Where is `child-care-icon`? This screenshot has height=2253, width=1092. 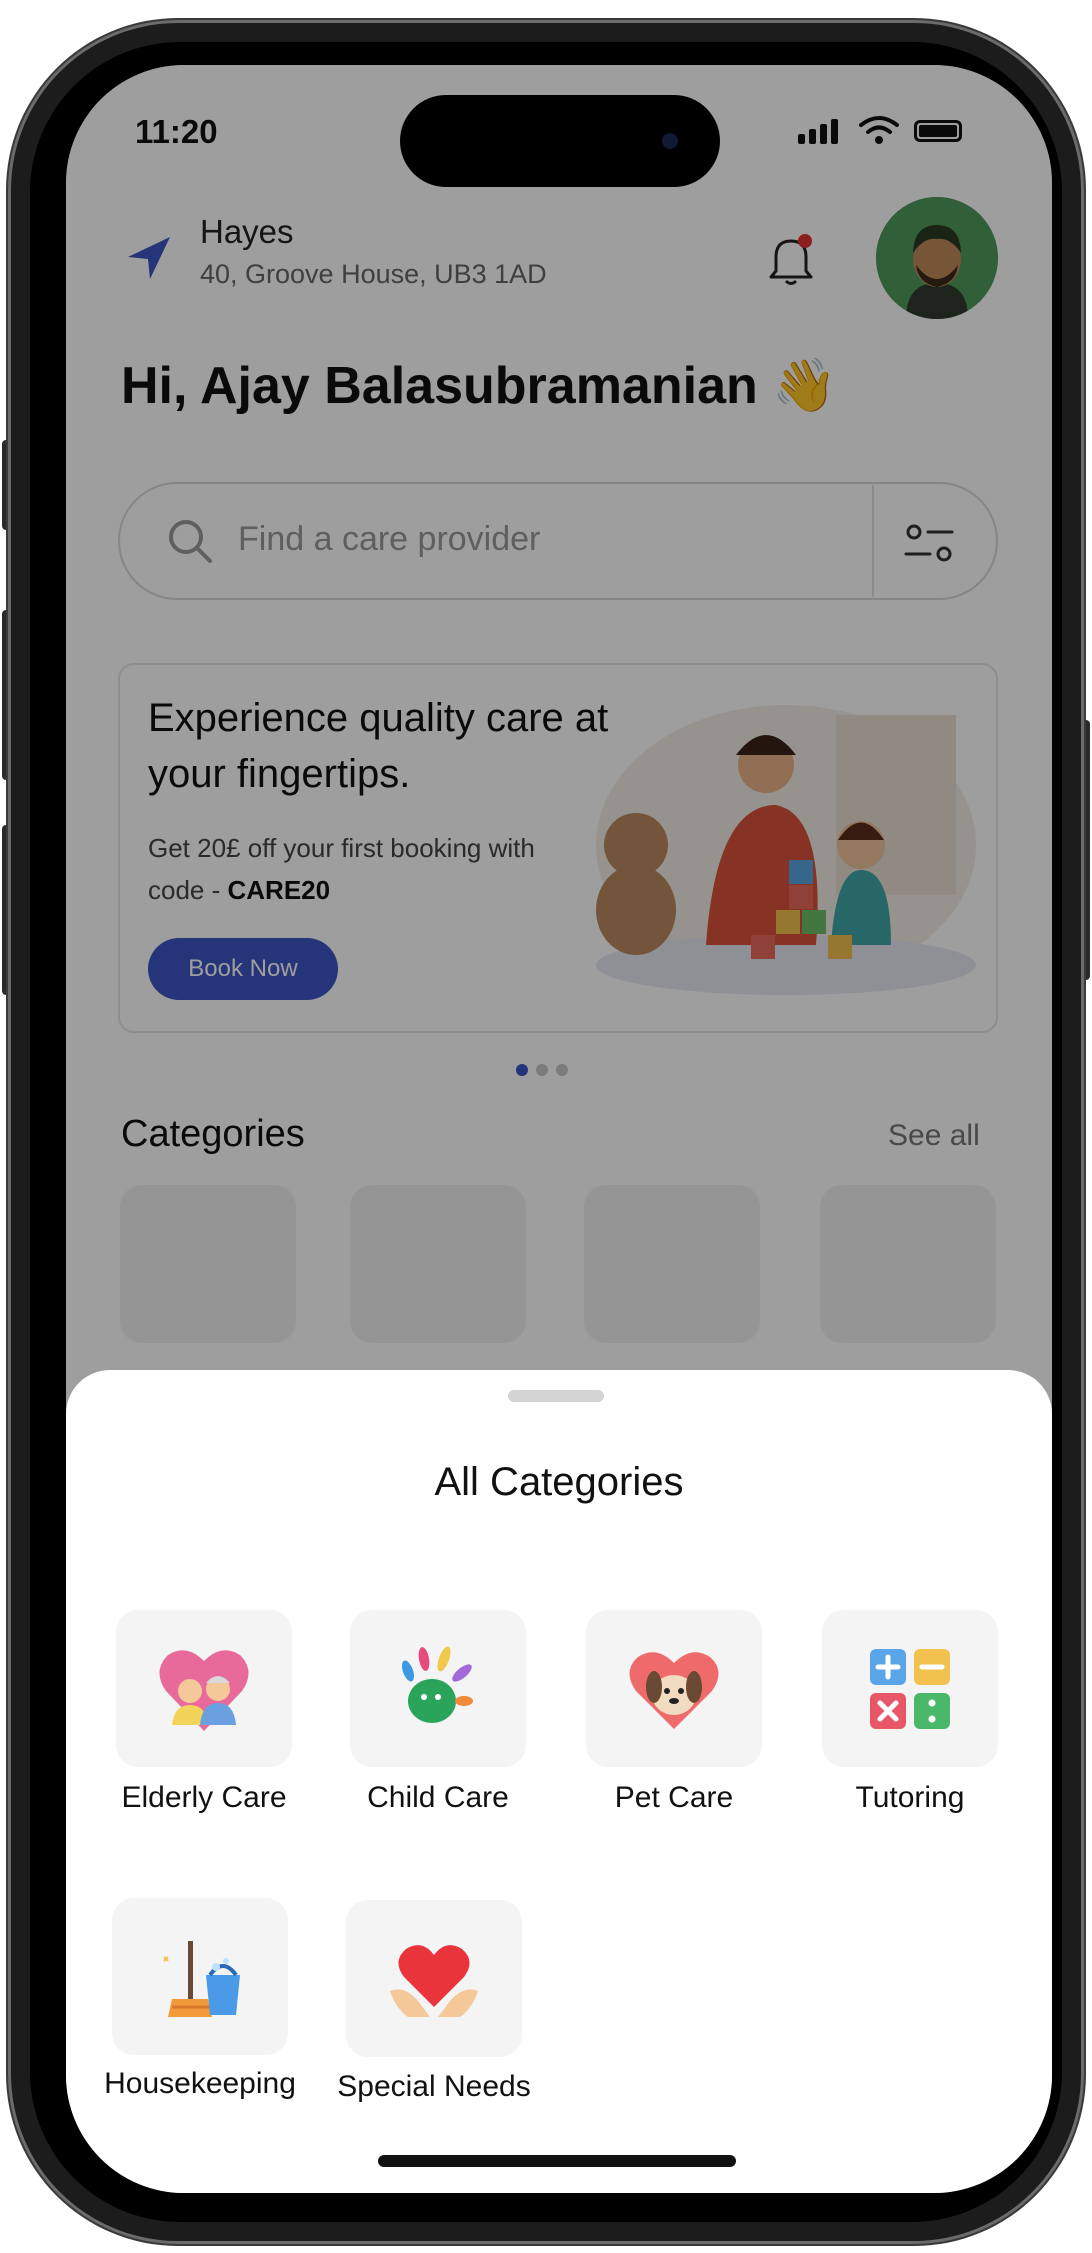
child-care-icon is located at coordinates (437, 1684).